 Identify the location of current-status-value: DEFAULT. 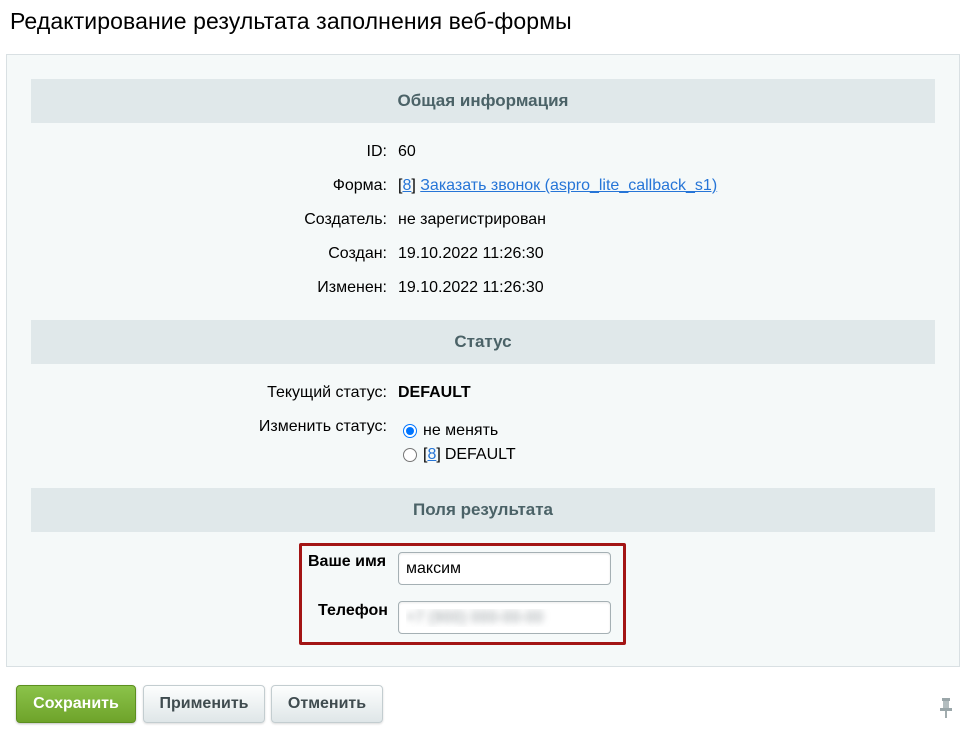
(434, 392).